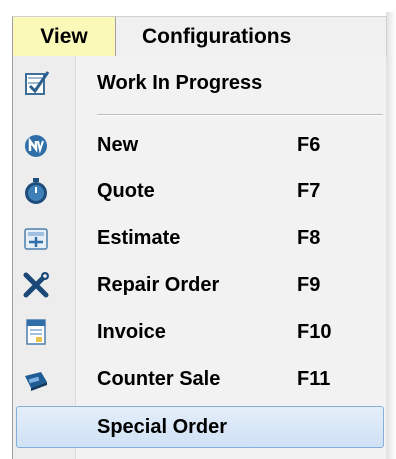 This screenshot has height=459, width=396. What do you see at coordinates (36, 379) in the screenshot?
I see `cash-register-icon` at bounding box center [36, 379].